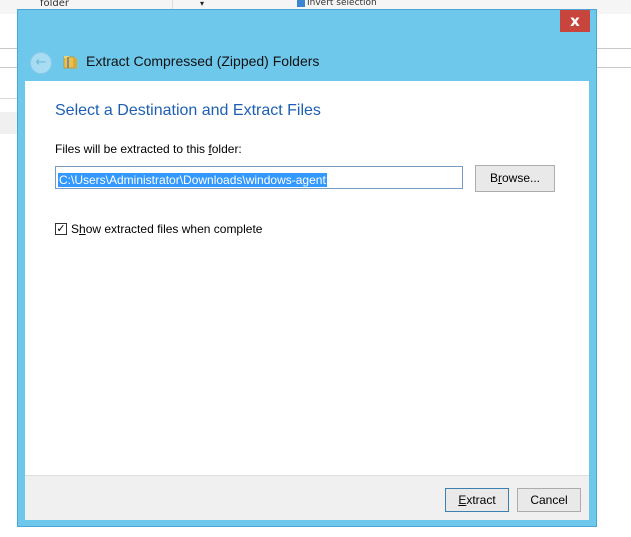 The image size is (631, 537). I want to click on invert-selection-icon, so click(301, 3).